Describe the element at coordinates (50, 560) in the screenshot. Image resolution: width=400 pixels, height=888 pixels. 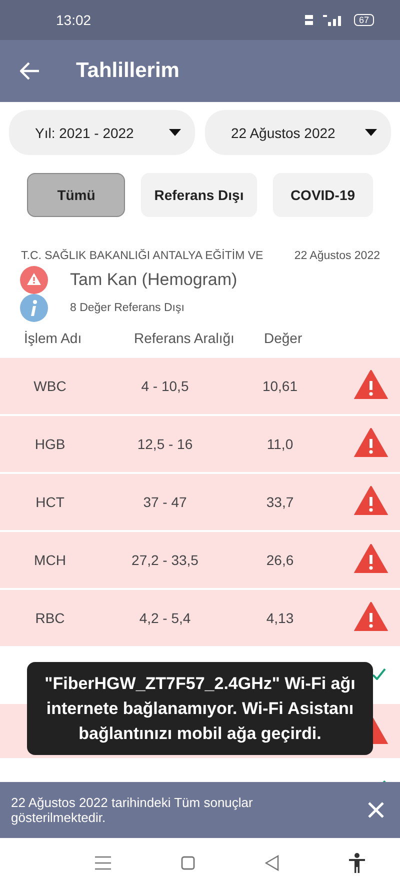
I see `table-cell: MCH` at that location.